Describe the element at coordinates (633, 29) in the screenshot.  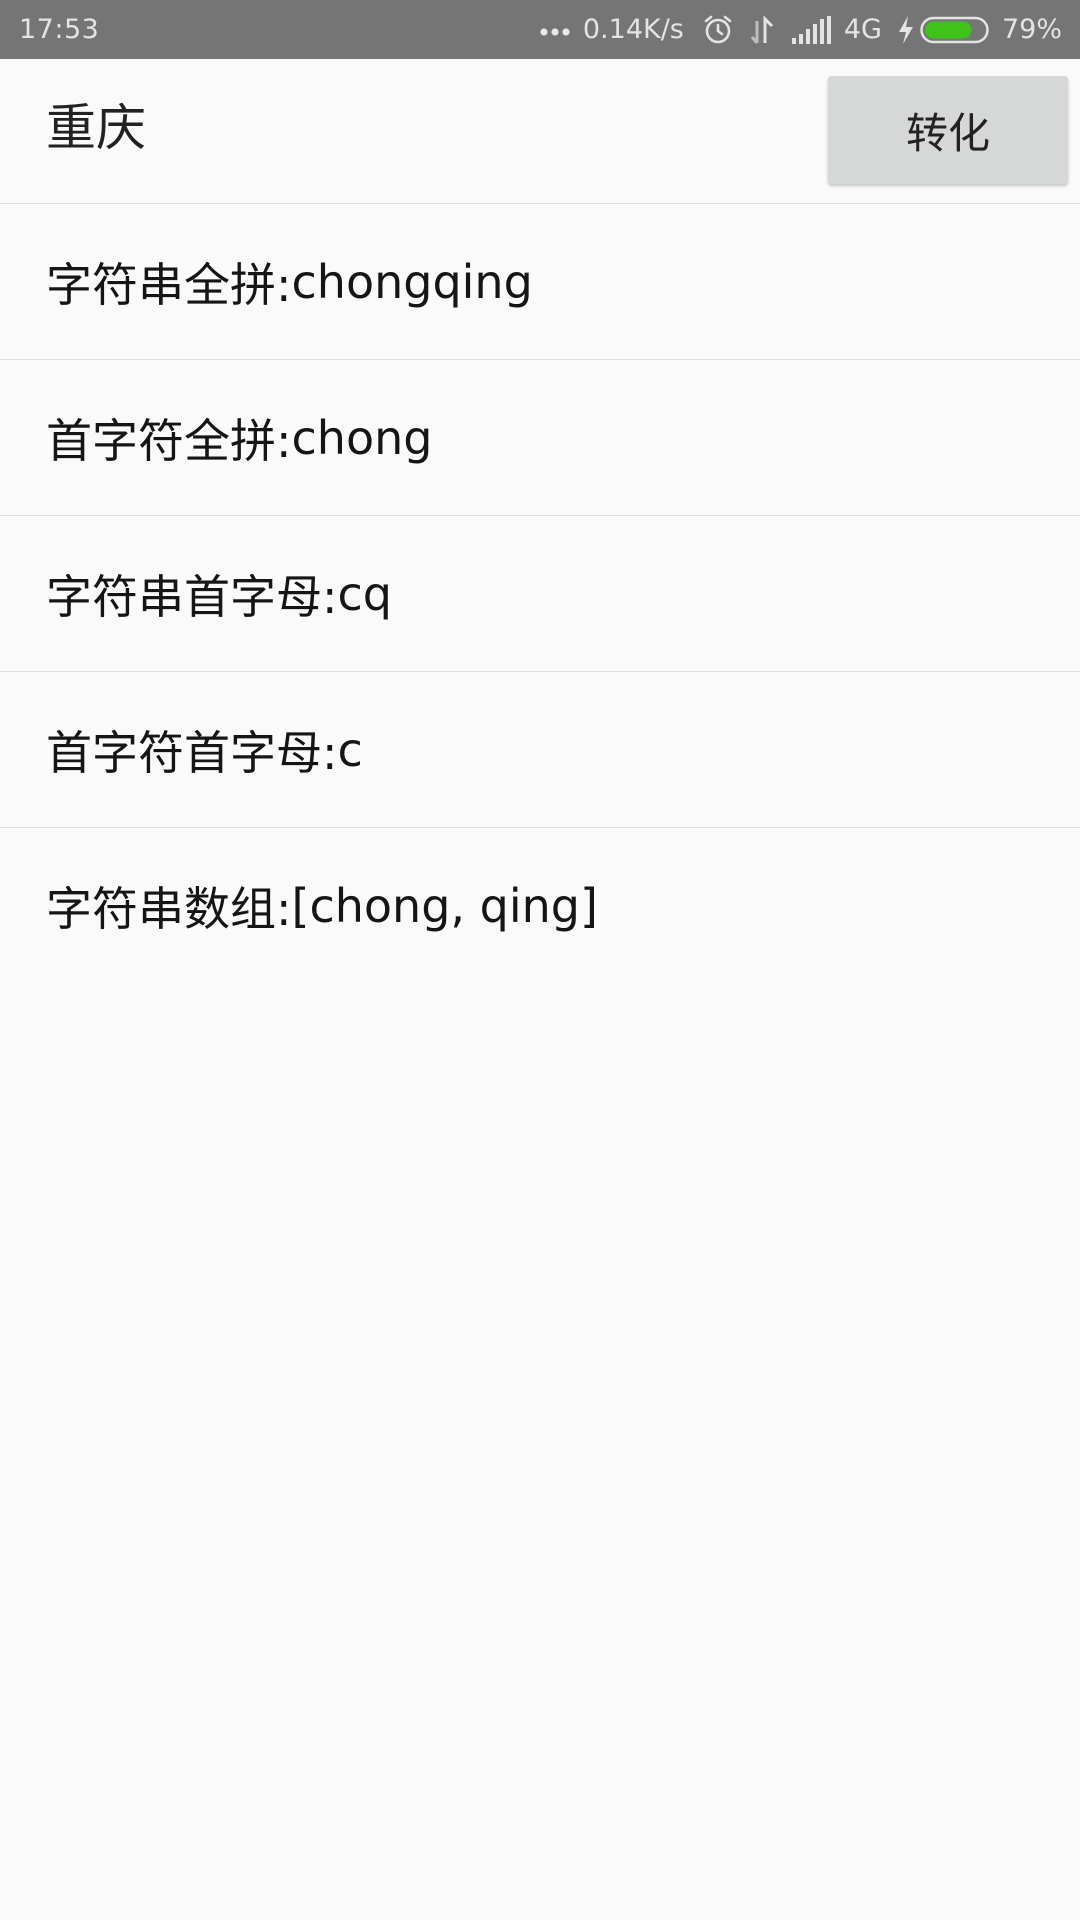
I see `net-speed: 0.14K/s` at that location.